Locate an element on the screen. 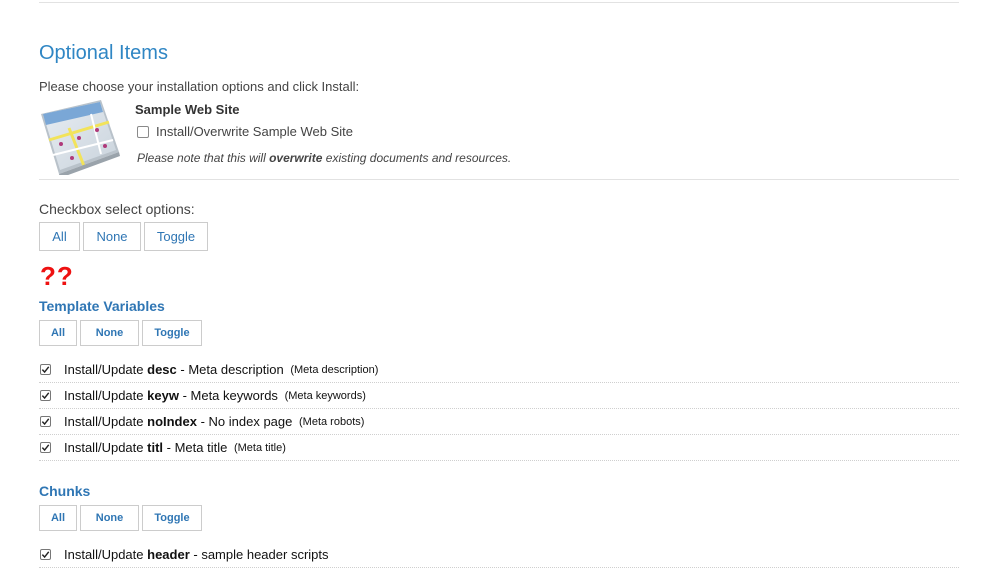 Image resolution: width=999 pixels, height=579 pixels. sample-site-title: Sample Web Site is located at coordinates (187, 109).